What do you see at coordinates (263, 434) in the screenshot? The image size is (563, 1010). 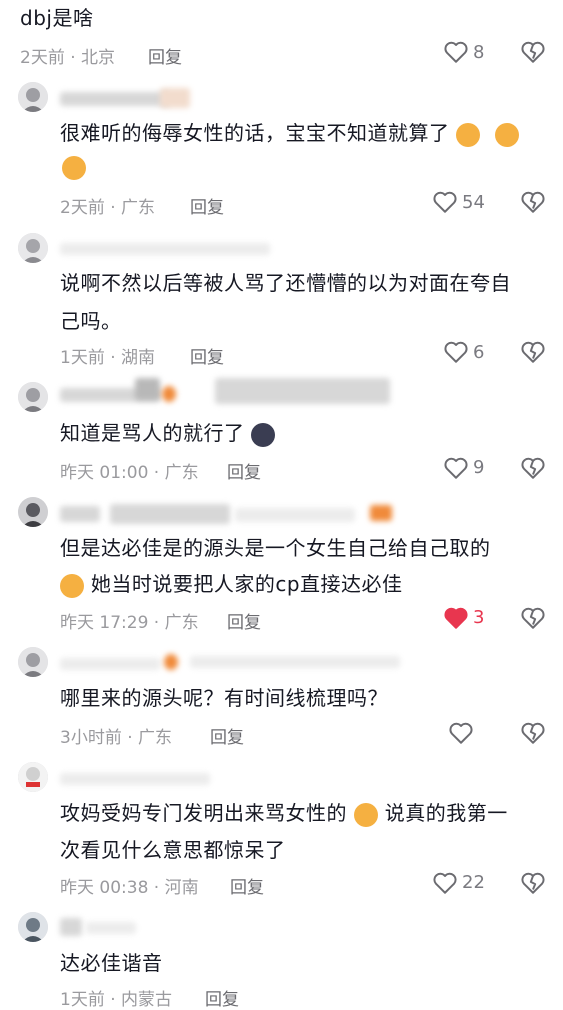 I see `dark-face-emoji-icon` at bounding box center [263, 434].